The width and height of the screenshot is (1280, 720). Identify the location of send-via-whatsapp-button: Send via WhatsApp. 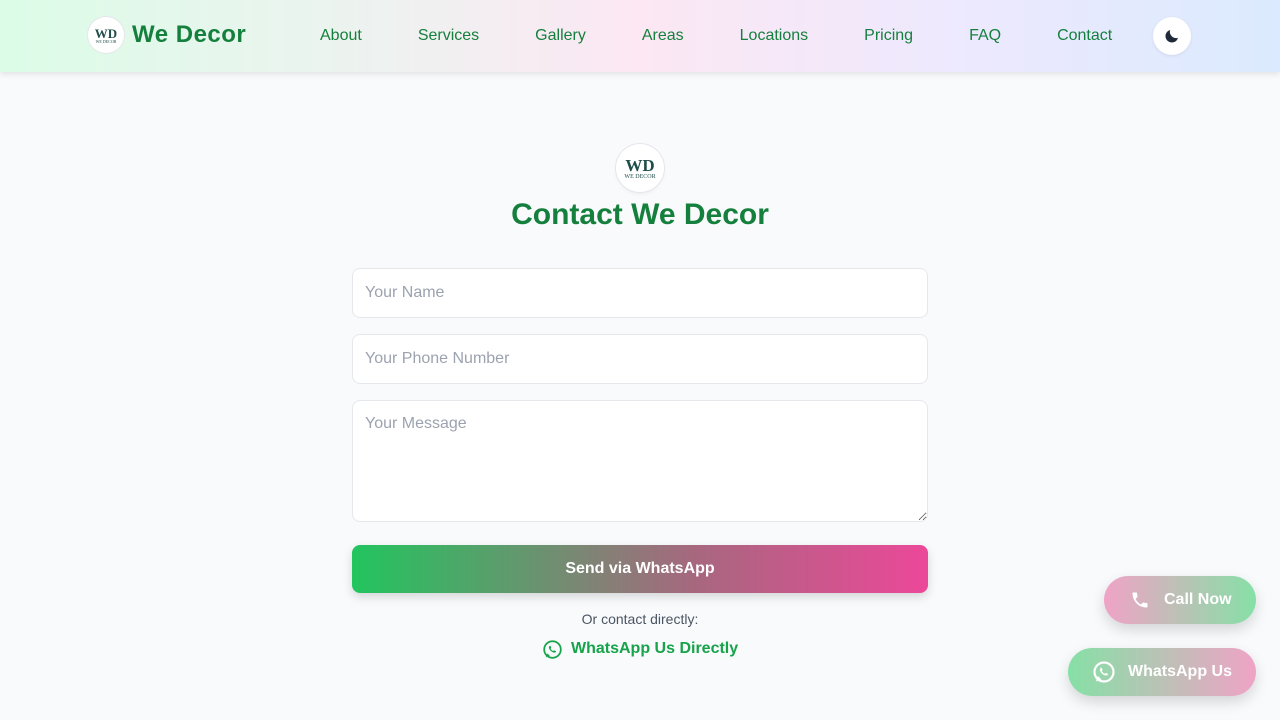
(640, 569).